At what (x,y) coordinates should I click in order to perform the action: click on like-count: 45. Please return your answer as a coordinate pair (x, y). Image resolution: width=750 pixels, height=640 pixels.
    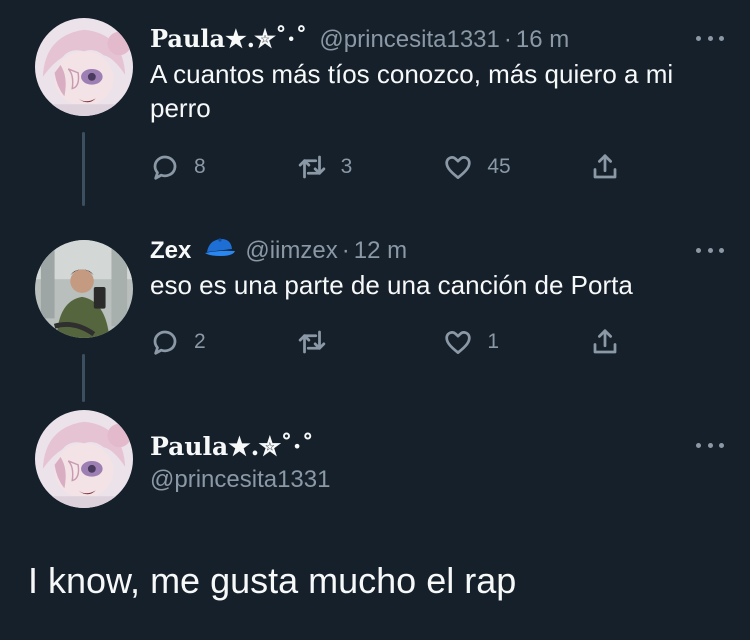
    Looking at the image, I should click on (499, 166).